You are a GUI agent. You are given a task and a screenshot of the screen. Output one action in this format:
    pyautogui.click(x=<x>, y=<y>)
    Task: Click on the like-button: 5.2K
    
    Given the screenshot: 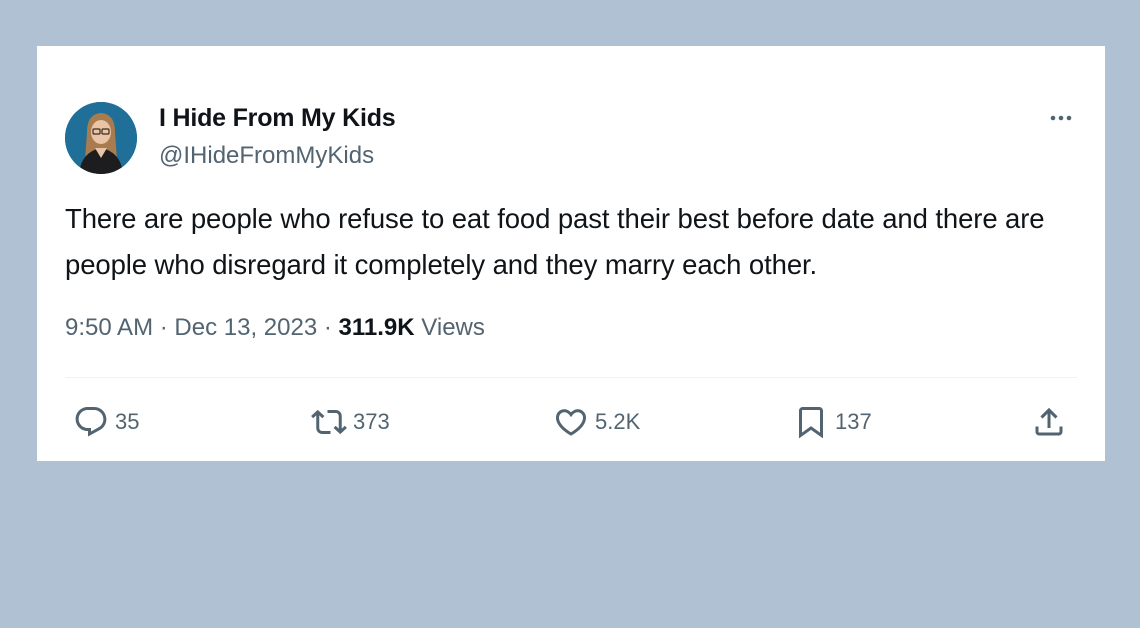 What is the action you would take?
    pyautogui.click(x=596, y=422)
    